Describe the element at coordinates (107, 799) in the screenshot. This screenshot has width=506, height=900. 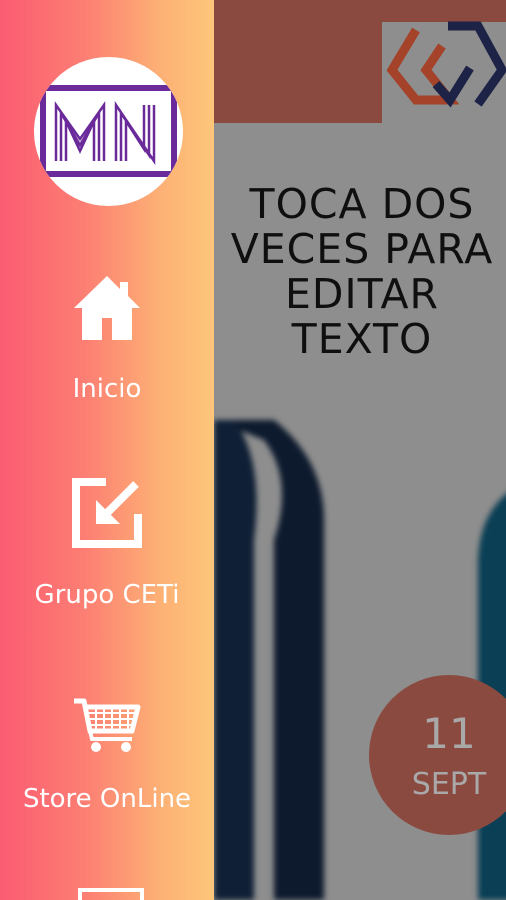
I see `sidebar-item-label: Store OnLine` at that location.